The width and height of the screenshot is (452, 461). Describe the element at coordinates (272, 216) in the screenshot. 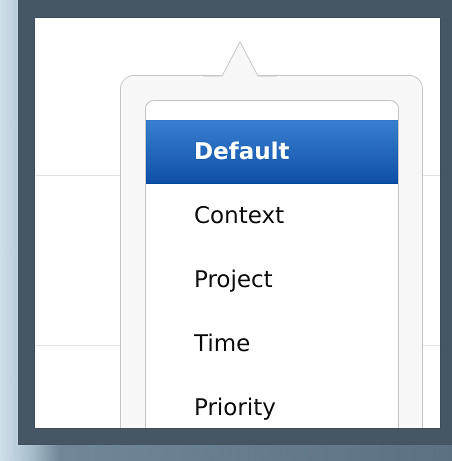

I see `menu-item: Context` at that location.